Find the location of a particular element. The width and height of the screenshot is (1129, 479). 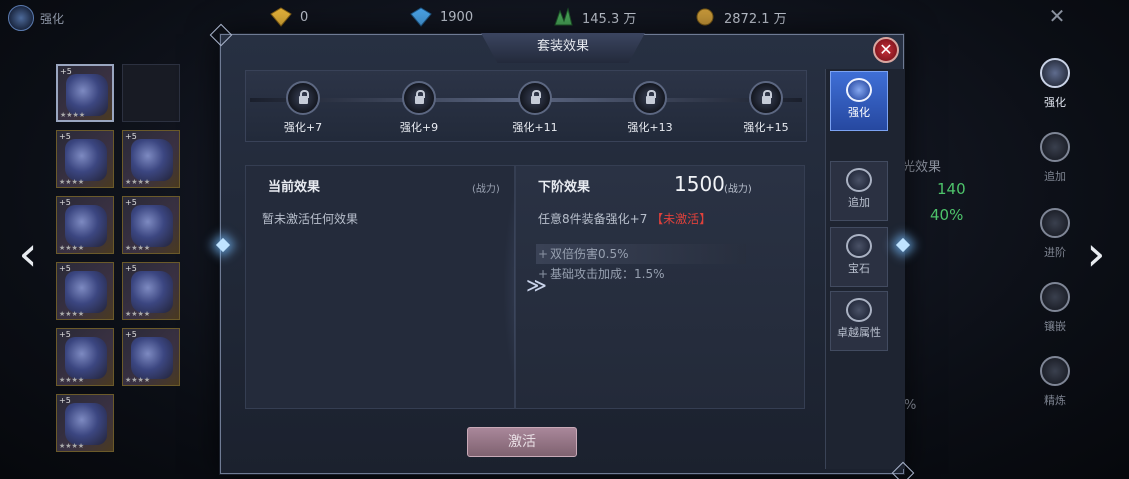

tab-enhance: 强化 is located at coordinates (859, 101).